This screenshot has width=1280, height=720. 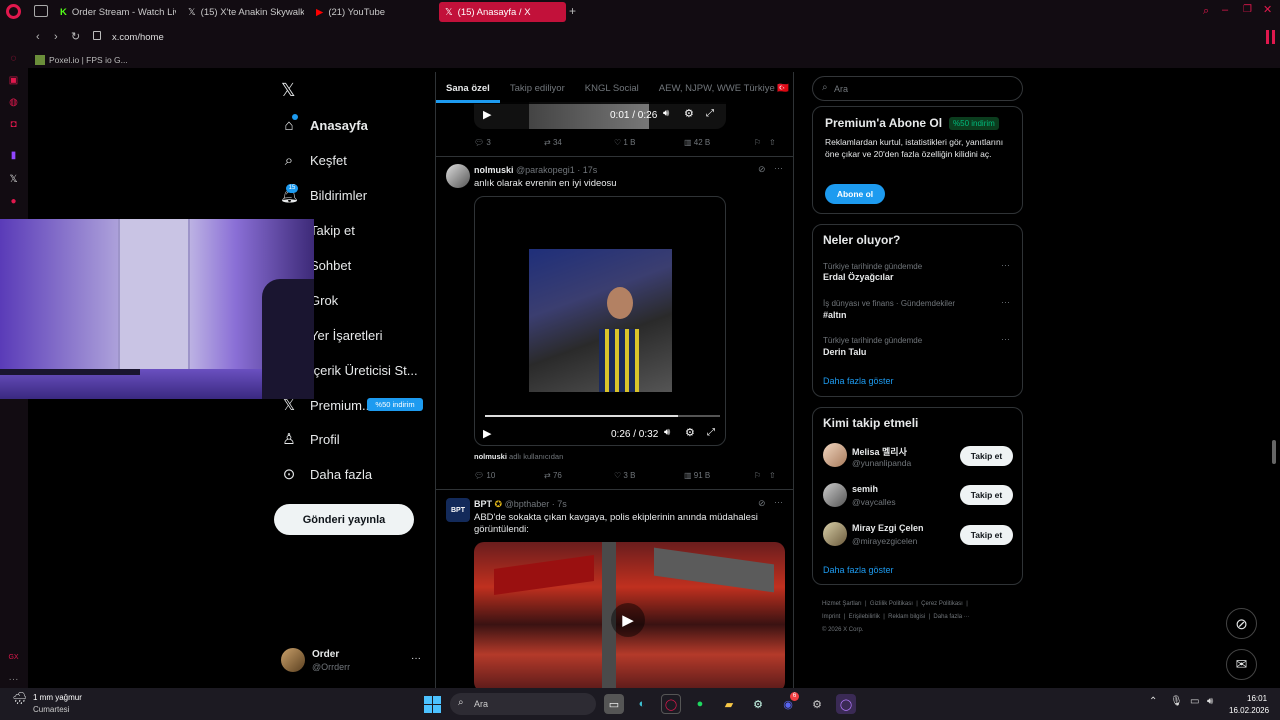 What do you see at coordinates (13, 201) in the screenshot?
I see `red-app-icon: ●` at bounding box center [13, 201].